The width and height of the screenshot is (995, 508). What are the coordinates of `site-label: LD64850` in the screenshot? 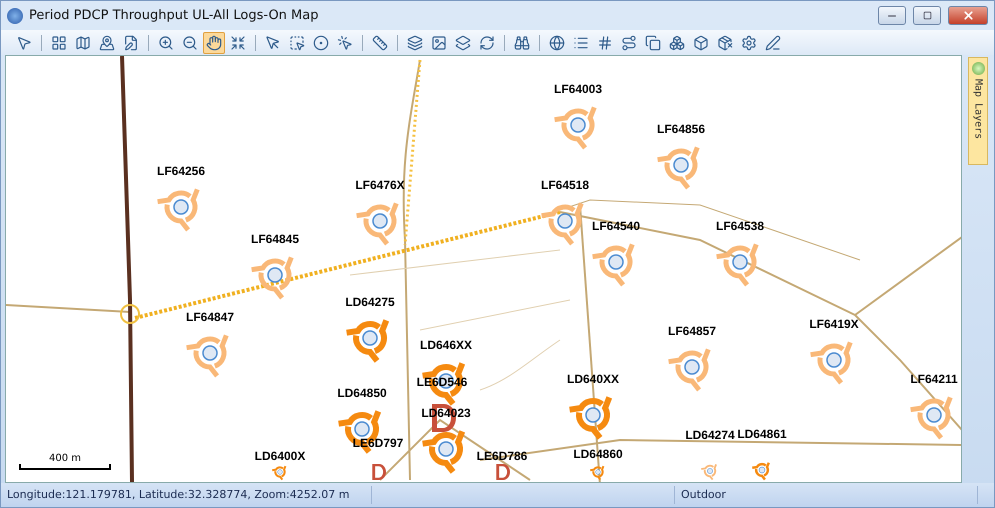 It's located at (362, 393).